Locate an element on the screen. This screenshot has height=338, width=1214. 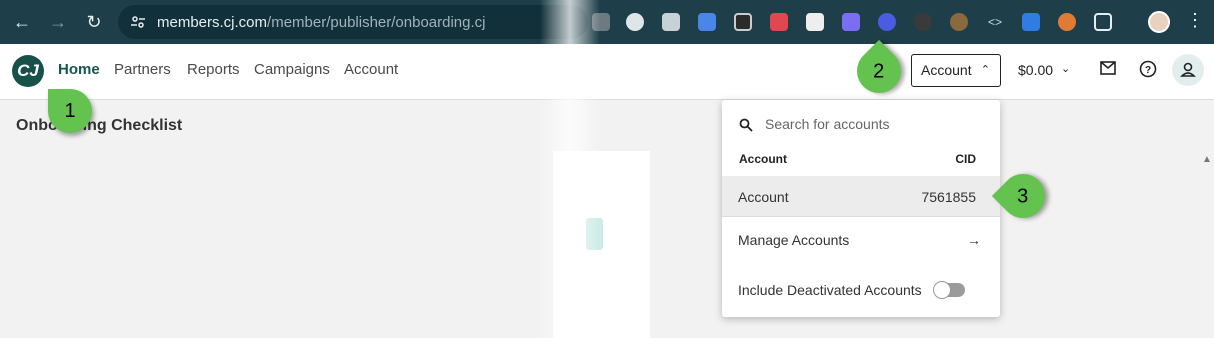
nav-partners: Partners is located at coordinates (142, 69).